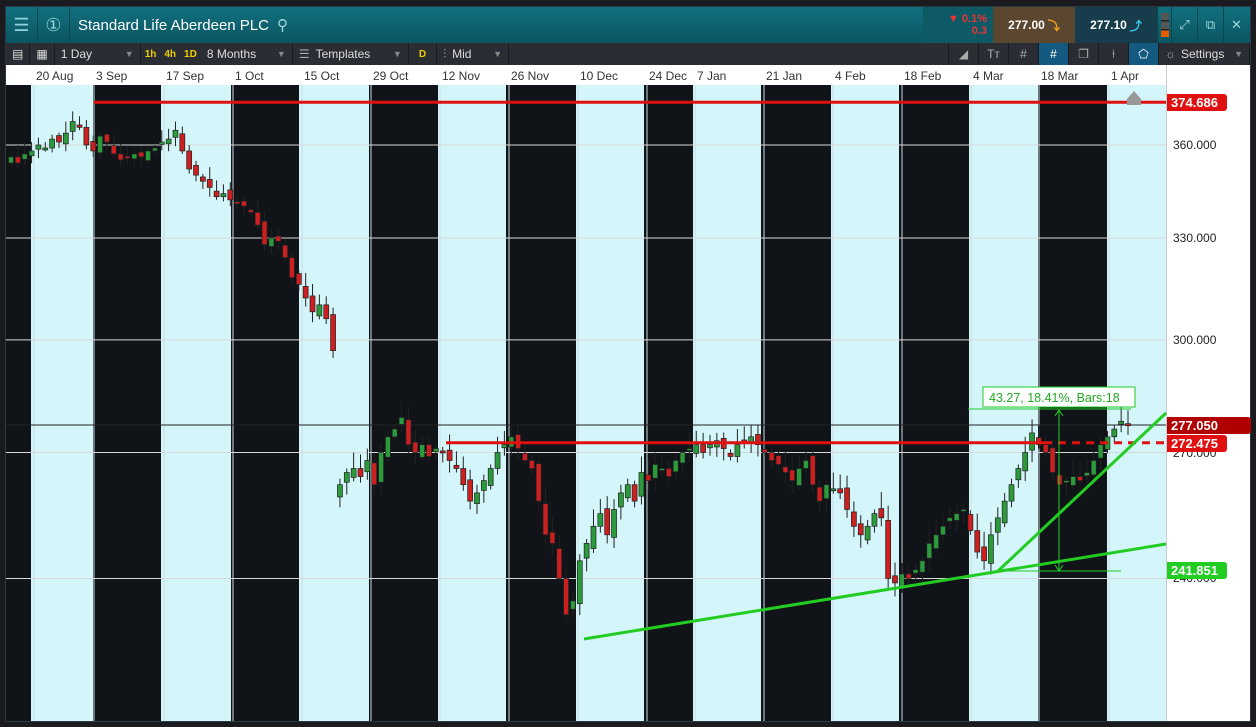 This screenshot has height=727, width=1256. I want to click on text-icon: Tт, so click(993, 54).